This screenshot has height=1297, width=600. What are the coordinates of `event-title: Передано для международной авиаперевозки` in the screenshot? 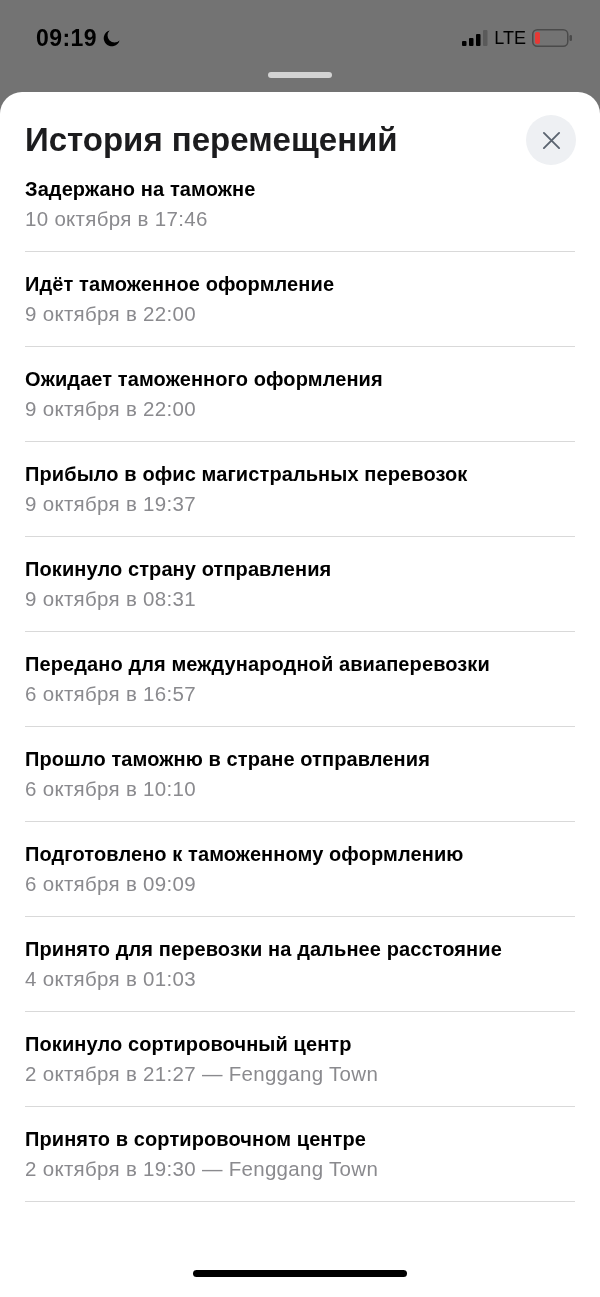 It's located at (258, 664).